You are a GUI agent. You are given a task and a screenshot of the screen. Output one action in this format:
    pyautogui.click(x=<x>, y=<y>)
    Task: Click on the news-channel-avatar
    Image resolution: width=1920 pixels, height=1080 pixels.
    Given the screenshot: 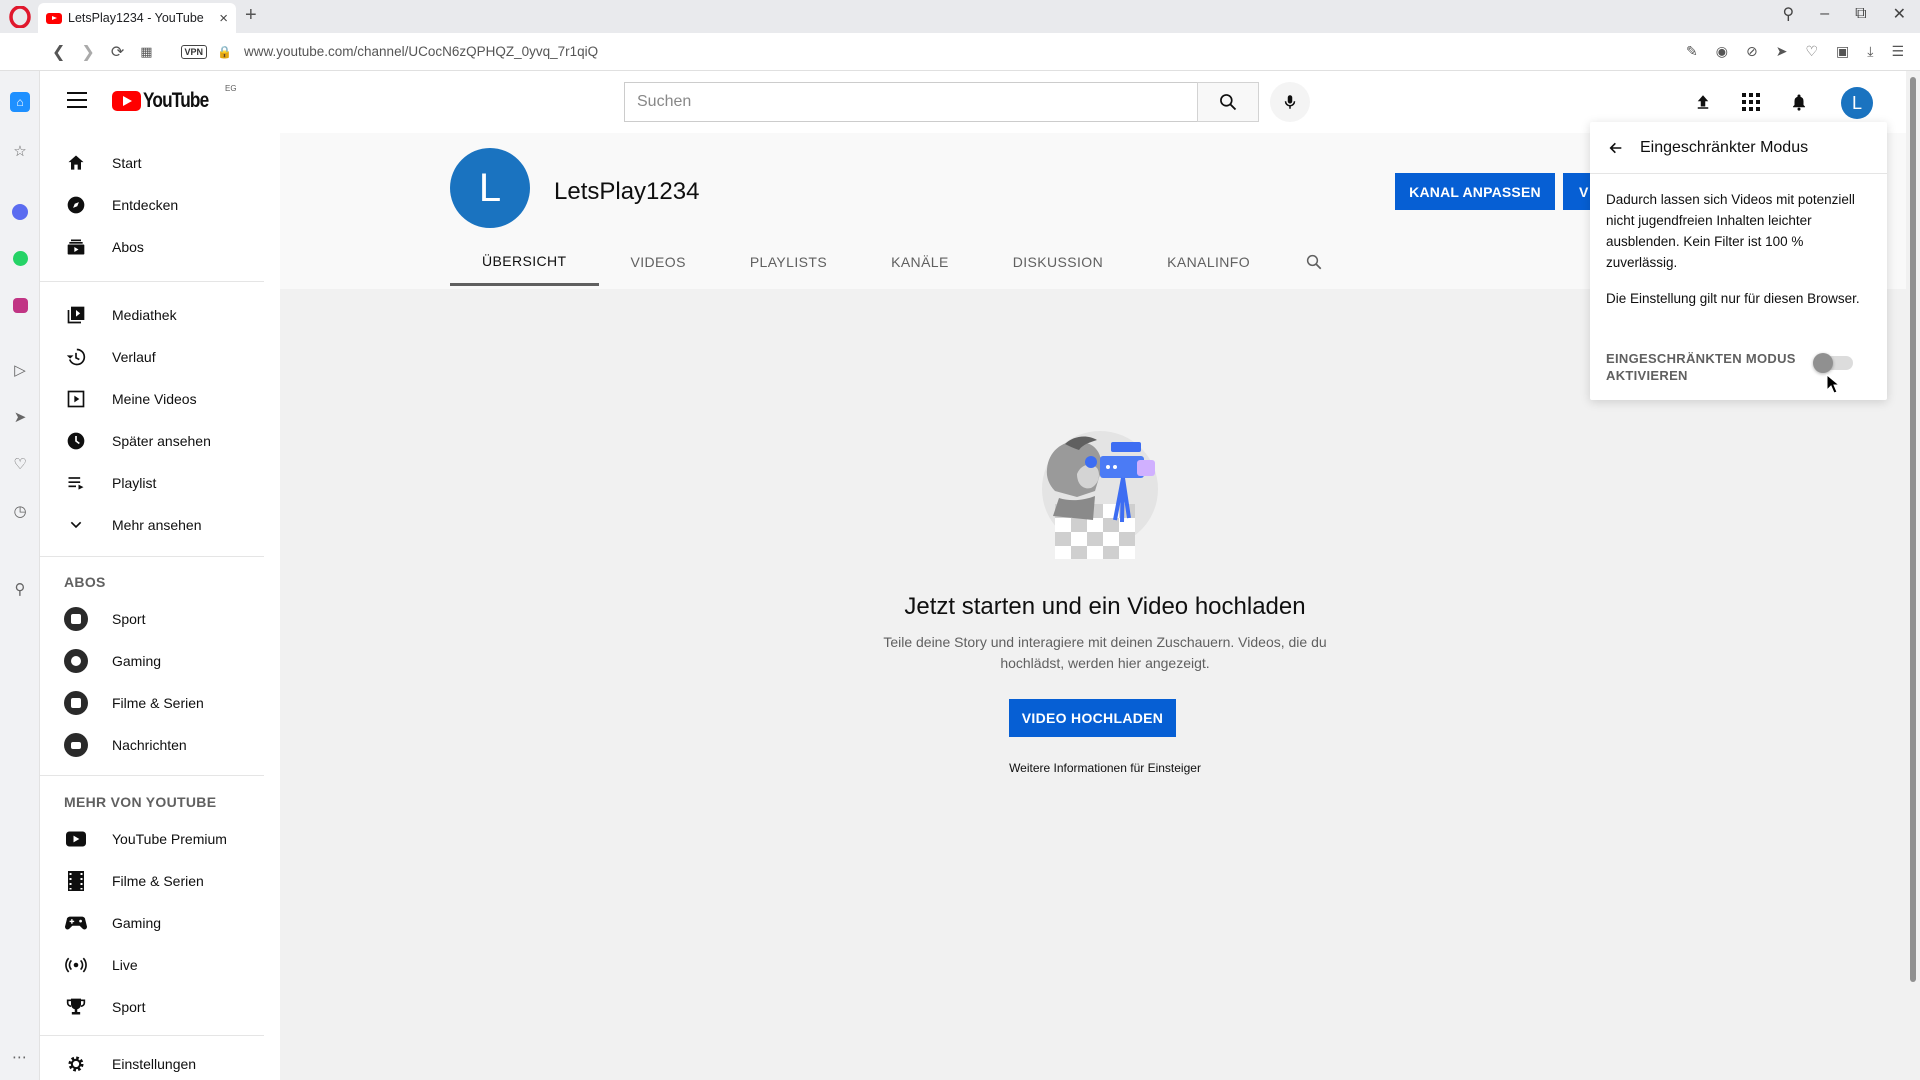 What is the action you would take?
    pyautogui.click(x=76, y=745)
    